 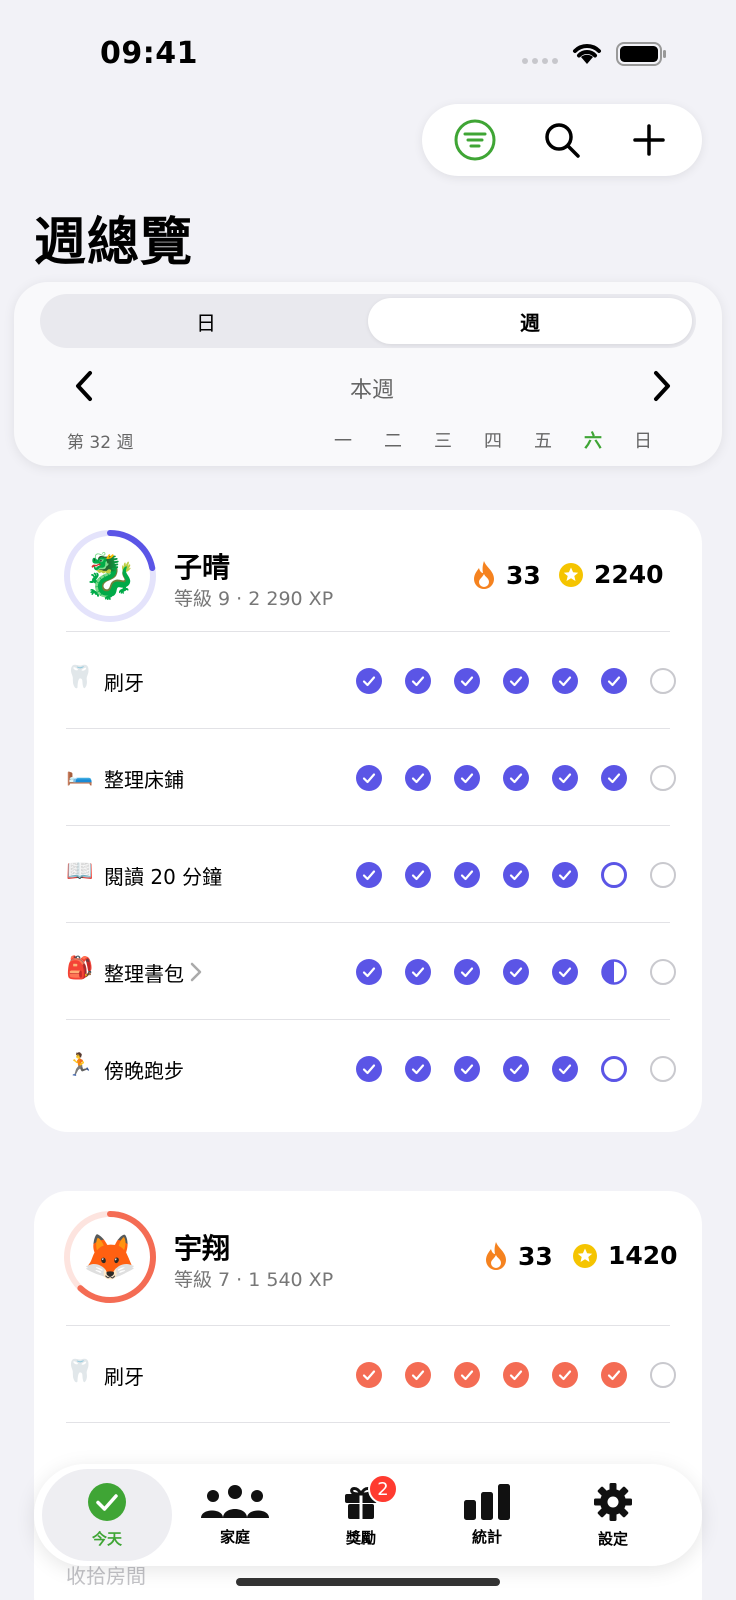 I want to click on battery-icon, so click(x=641, y=54).